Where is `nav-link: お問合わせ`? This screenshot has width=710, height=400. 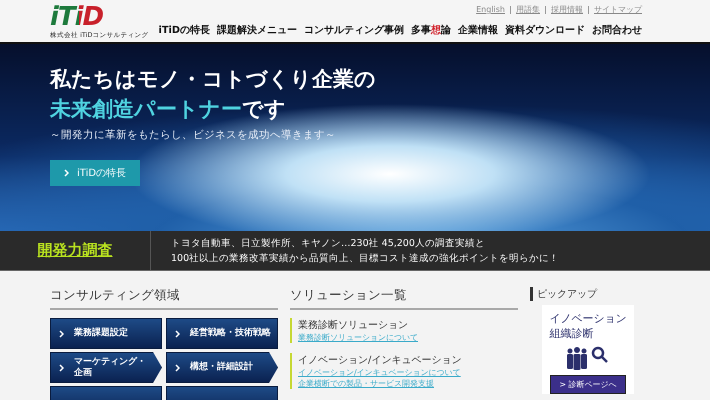
nav-link: お問合わせ is located at coordinates (617, 30).